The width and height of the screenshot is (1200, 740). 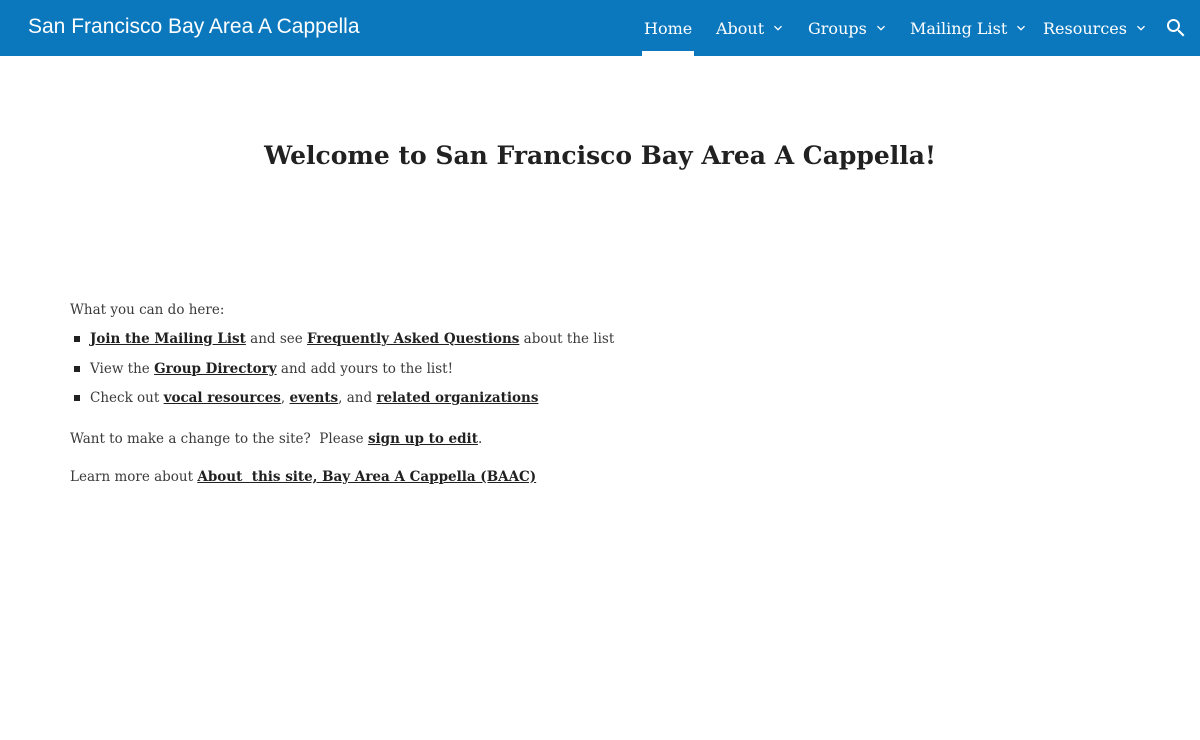 I want to click on events-link: events, so click(x=313, y=398).